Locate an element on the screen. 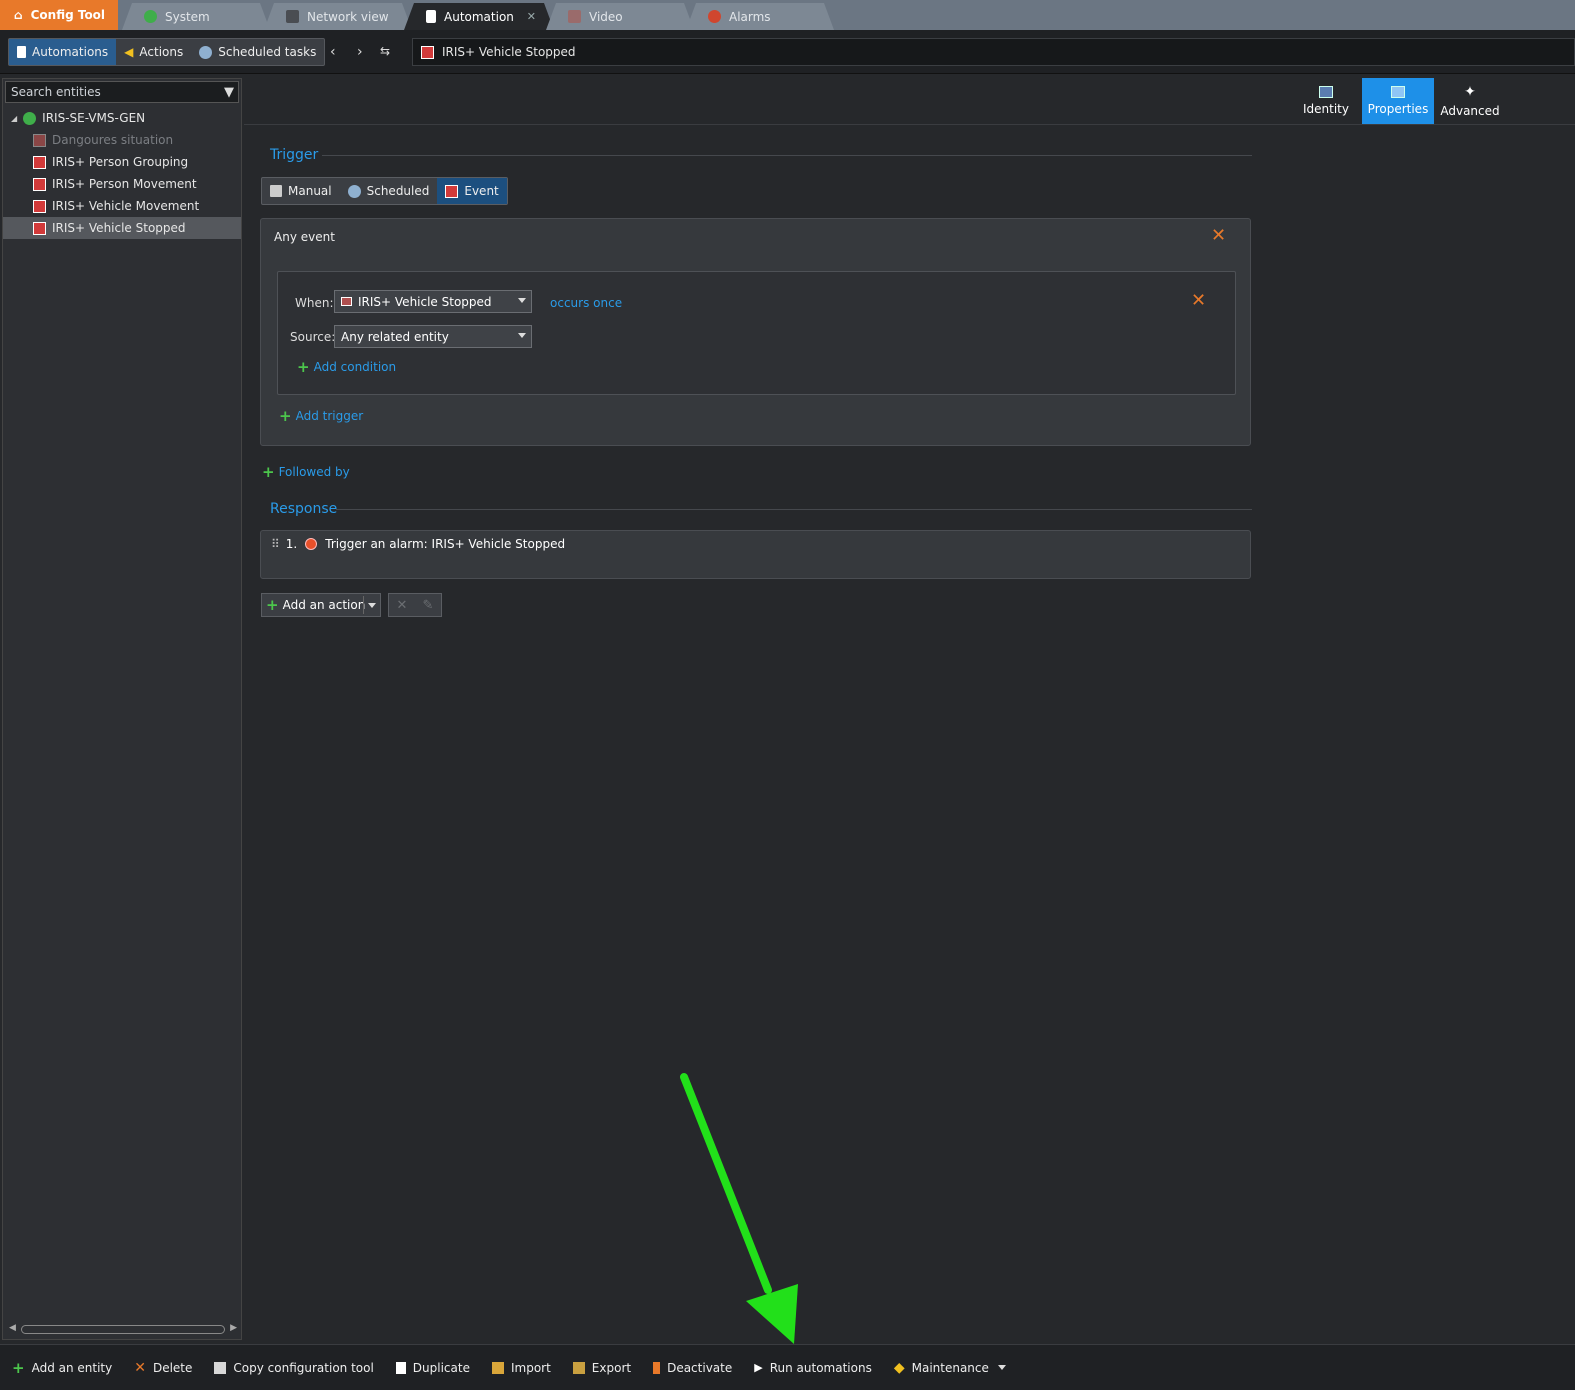 Image resolution: width=1575 pixels, height=1390 pixels. advanced-icon: ✦ is located at coordinates (1470, 92).